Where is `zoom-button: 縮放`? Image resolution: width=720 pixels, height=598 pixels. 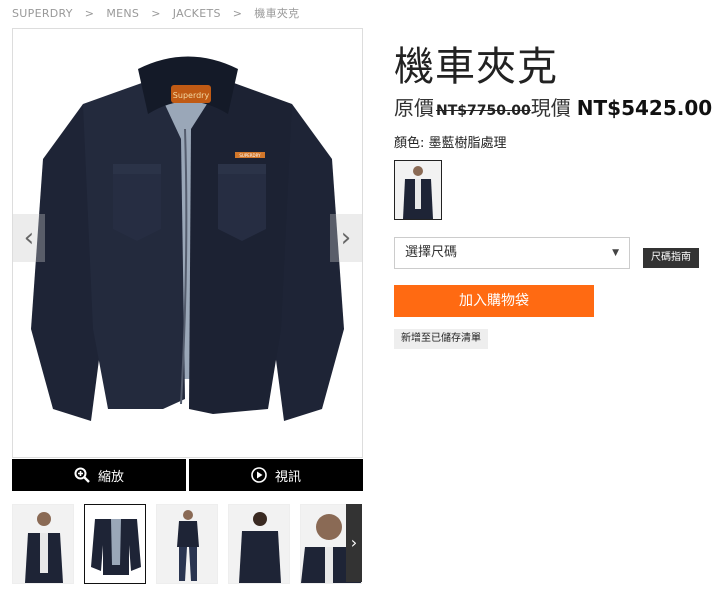 zoom-button: 縮放 is located at coordinates (99, 475).